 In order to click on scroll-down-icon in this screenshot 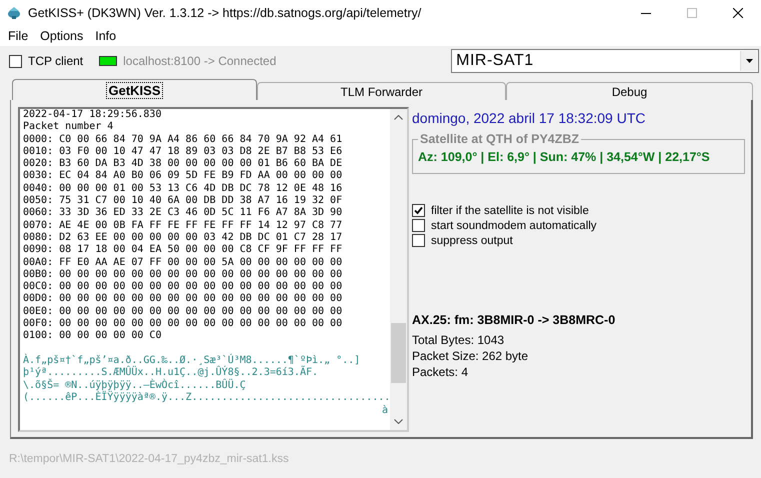, I will do `click(398, 421)`.